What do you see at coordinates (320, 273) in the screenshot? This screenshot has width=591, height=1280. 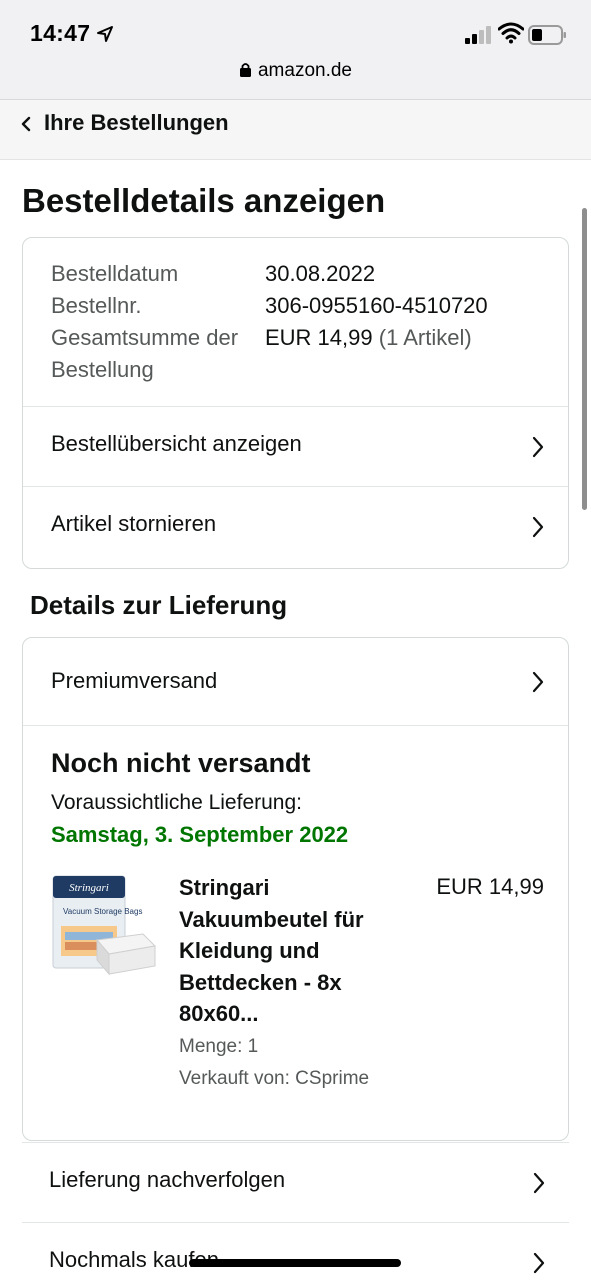 I see `order-date-value: 30.08.2022` at bounding box center [320, 273].